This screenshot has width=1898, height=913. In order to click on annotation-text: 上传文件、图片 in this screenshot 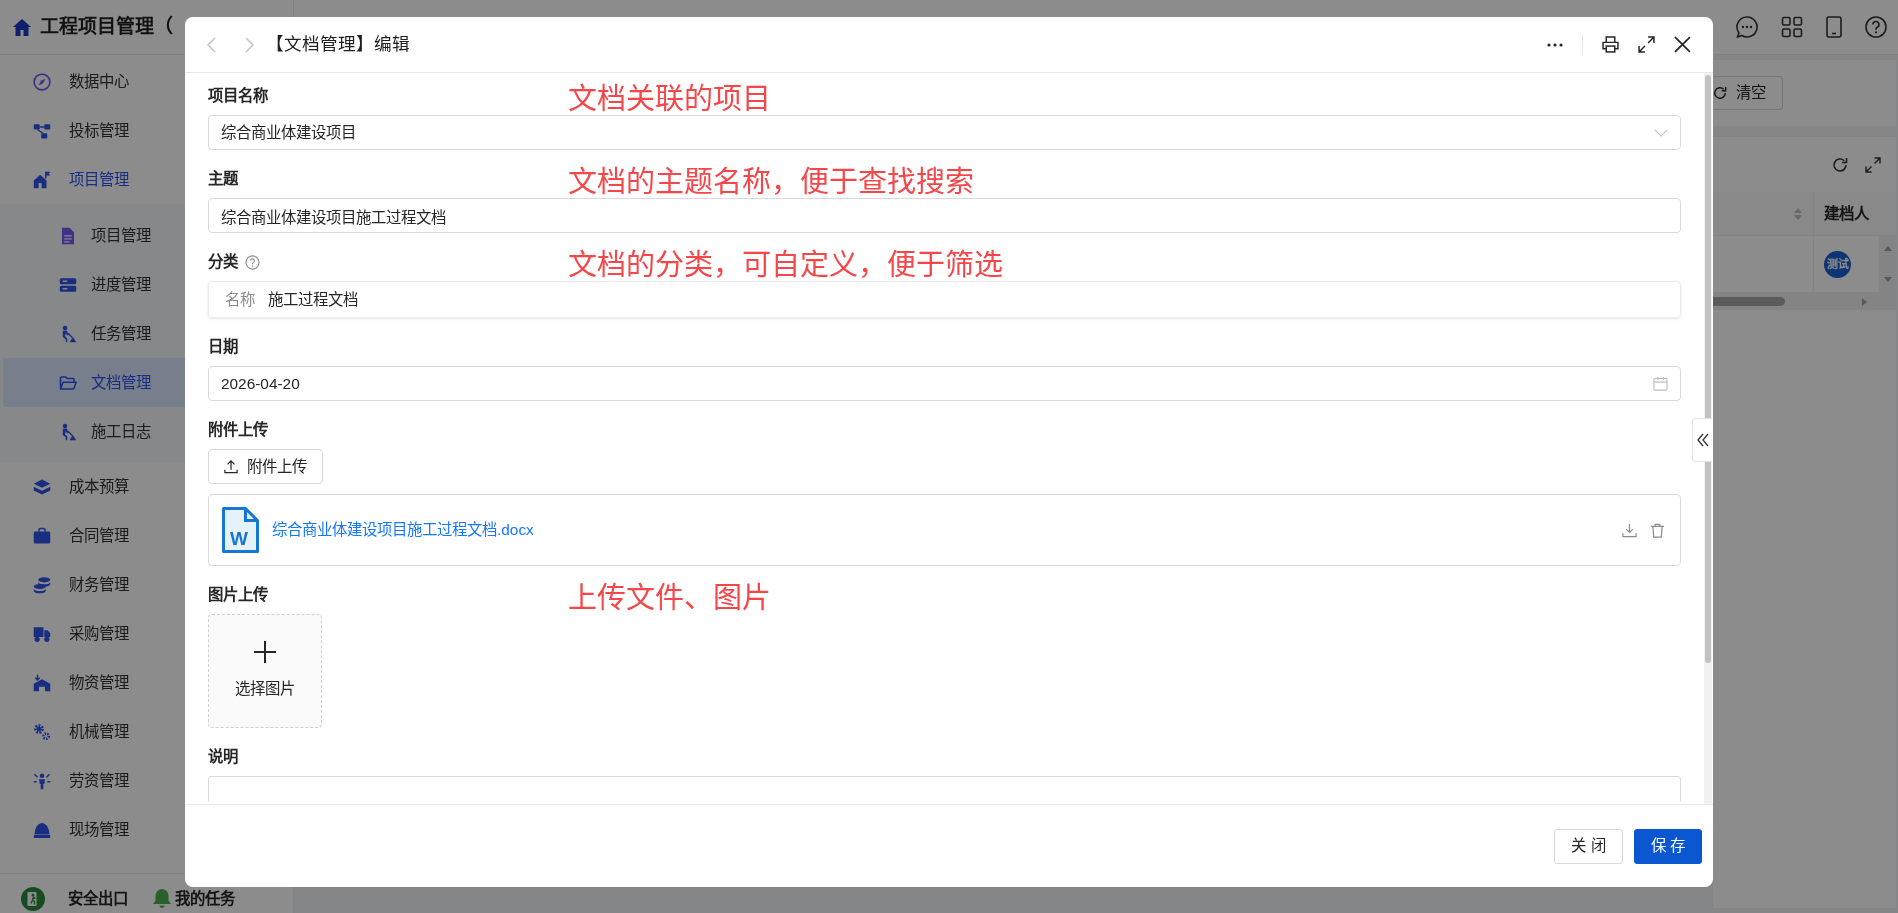, I will do `click(669, 598)`.